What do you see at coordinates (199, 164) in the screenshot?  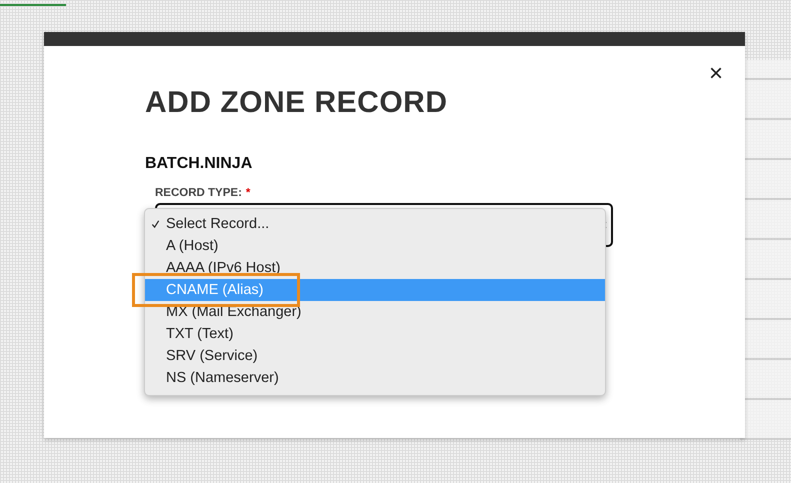 I see `domain-name: BATCH.NINJA` at bounding box center [199, 164].